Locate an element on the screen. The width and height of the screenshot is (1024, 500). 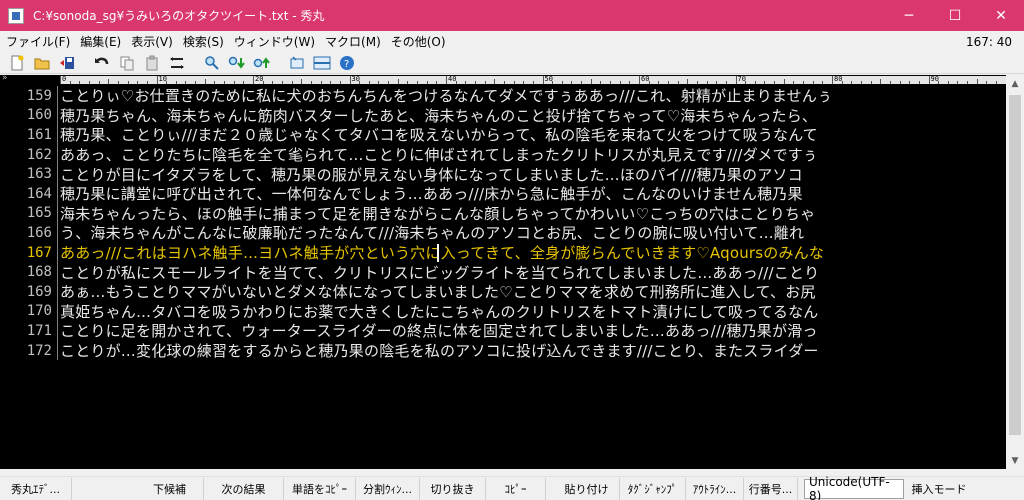
help-icon: ? is located at coordinates (347, 63).